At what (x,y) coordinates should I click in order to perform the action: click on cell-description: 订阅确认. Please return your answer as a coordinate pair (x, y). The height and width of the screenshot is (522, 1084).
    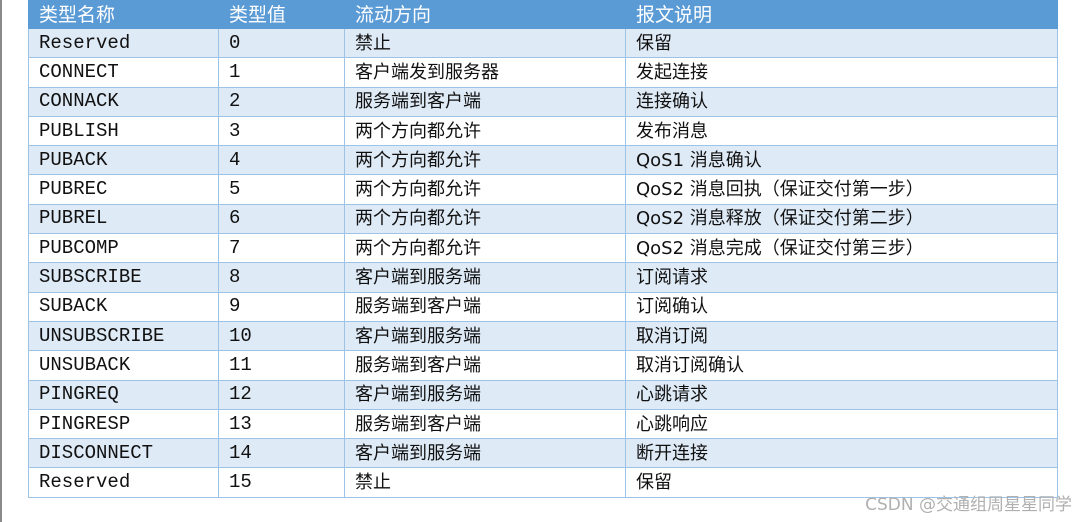
    Looking at the image, I should click on (841, 306).